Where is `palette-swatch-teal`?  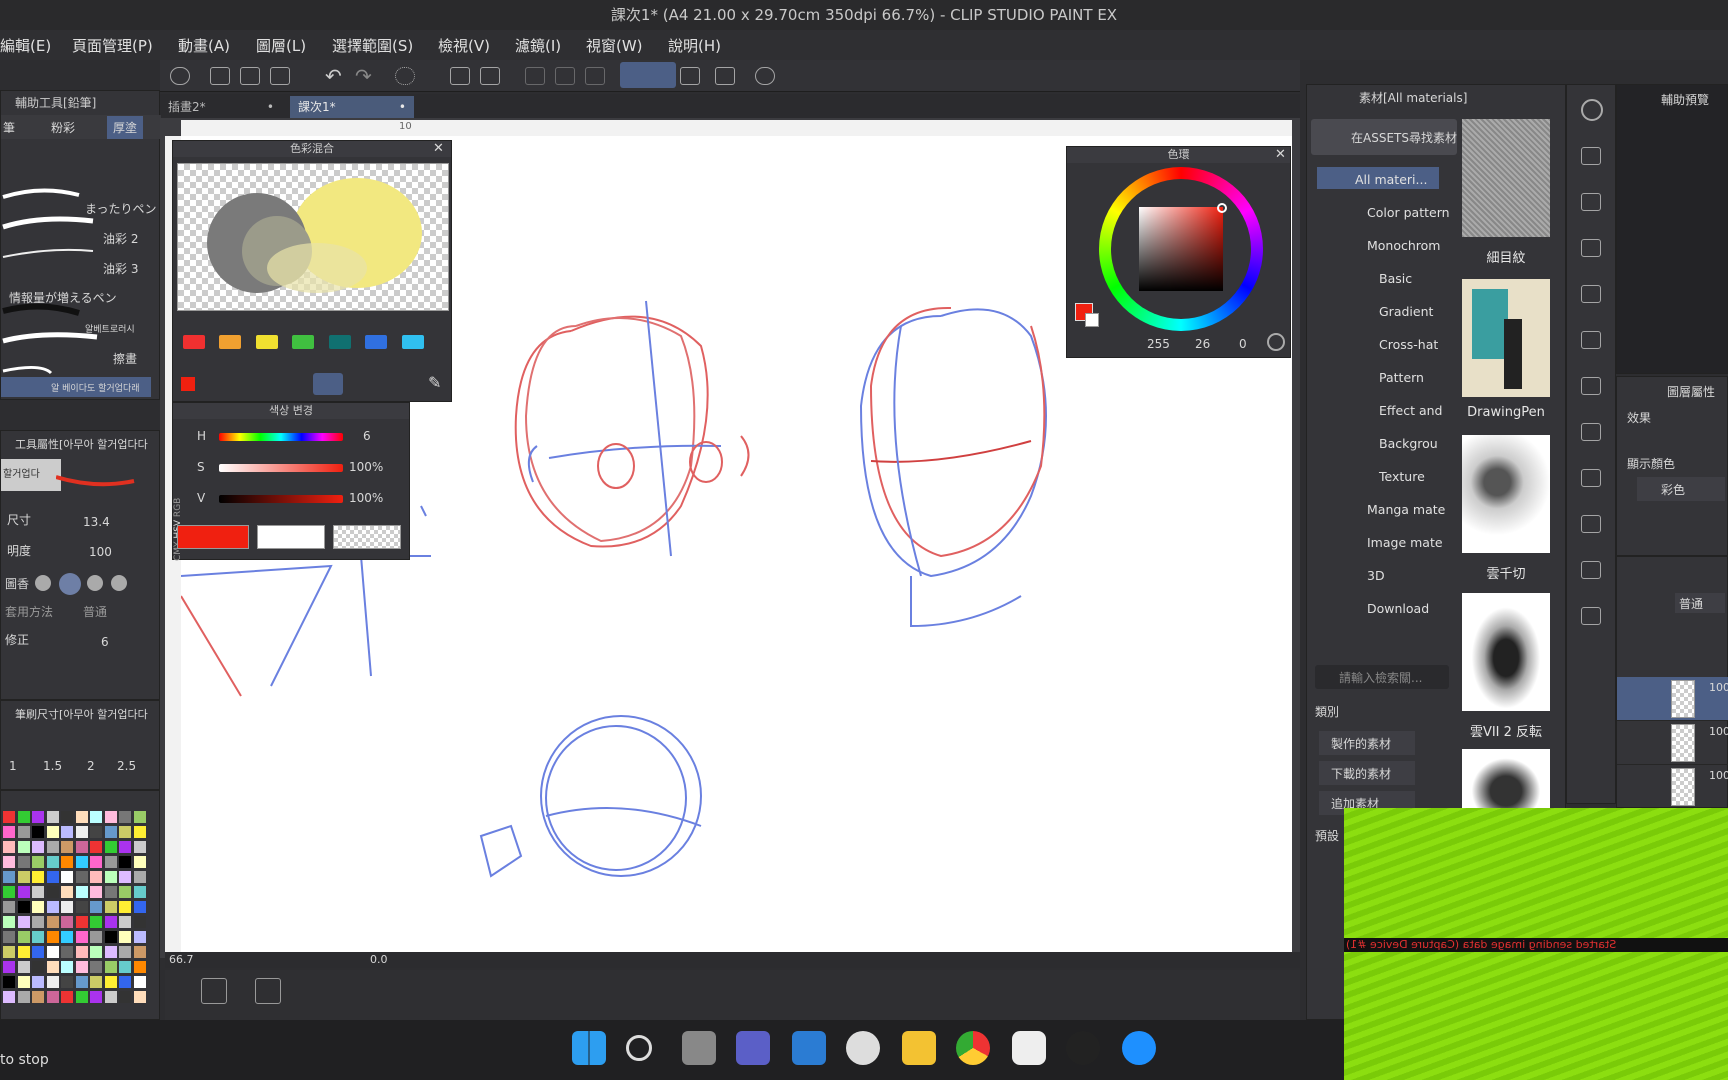
palette-swatch-teal is located at coordinates (340, 342).